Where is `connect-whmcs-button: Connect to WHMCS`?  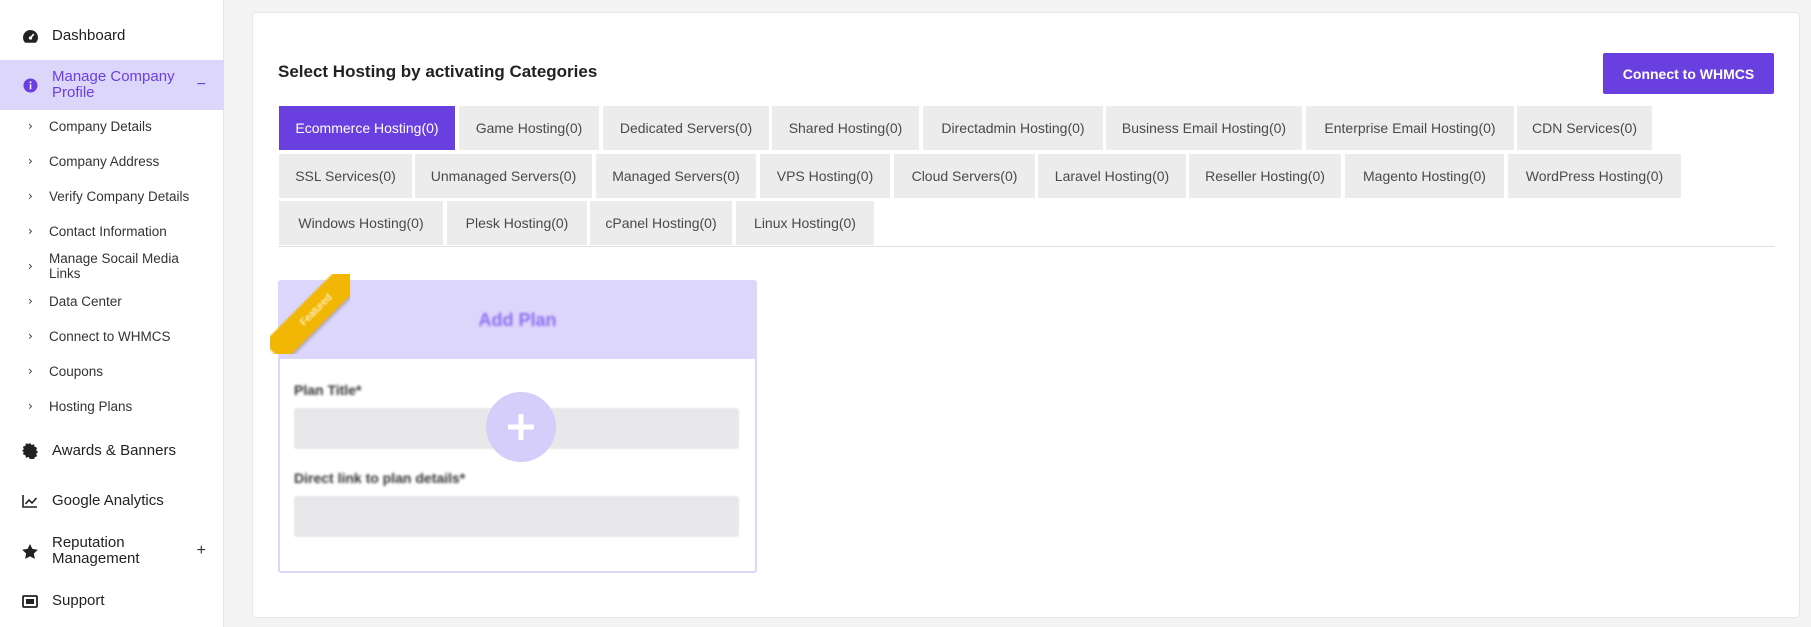
connect-whmcs-button: Connect to WHMCS is located at coordinates (1688, 73).